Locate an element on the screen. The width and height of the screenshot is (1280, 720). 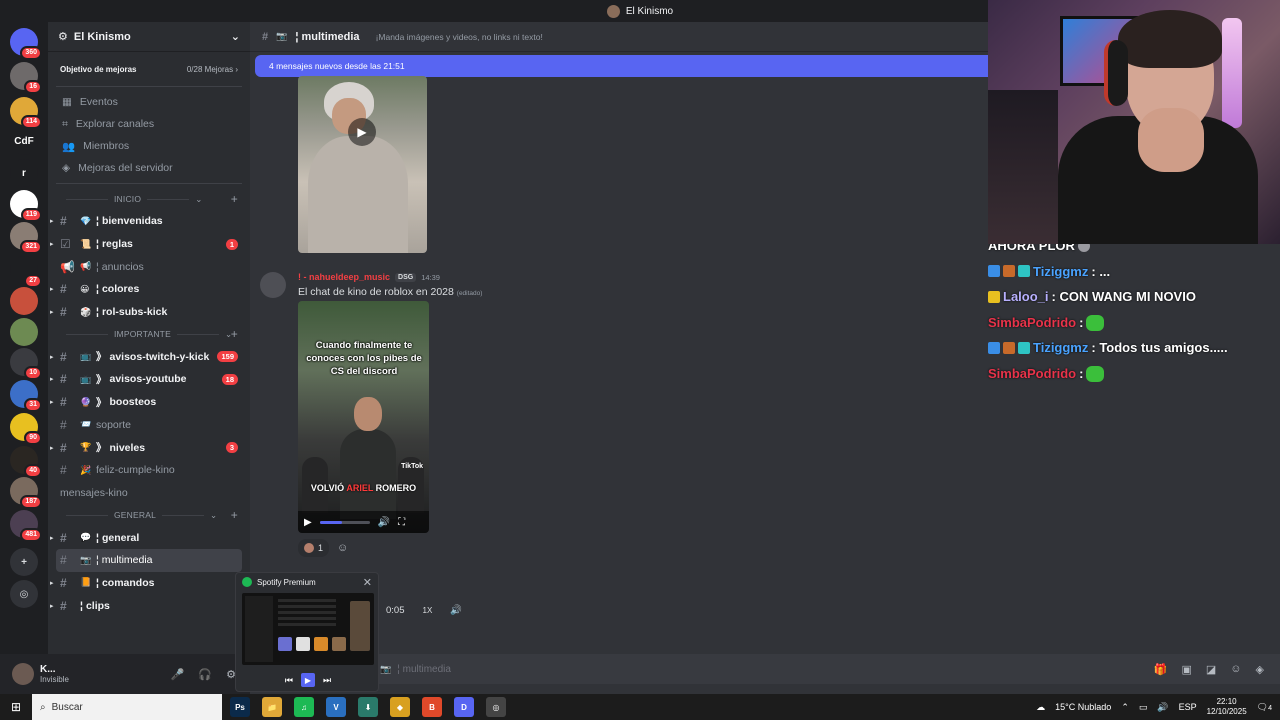
channel-soporte: # 📨 soporte is located at coordinates (149, 425).